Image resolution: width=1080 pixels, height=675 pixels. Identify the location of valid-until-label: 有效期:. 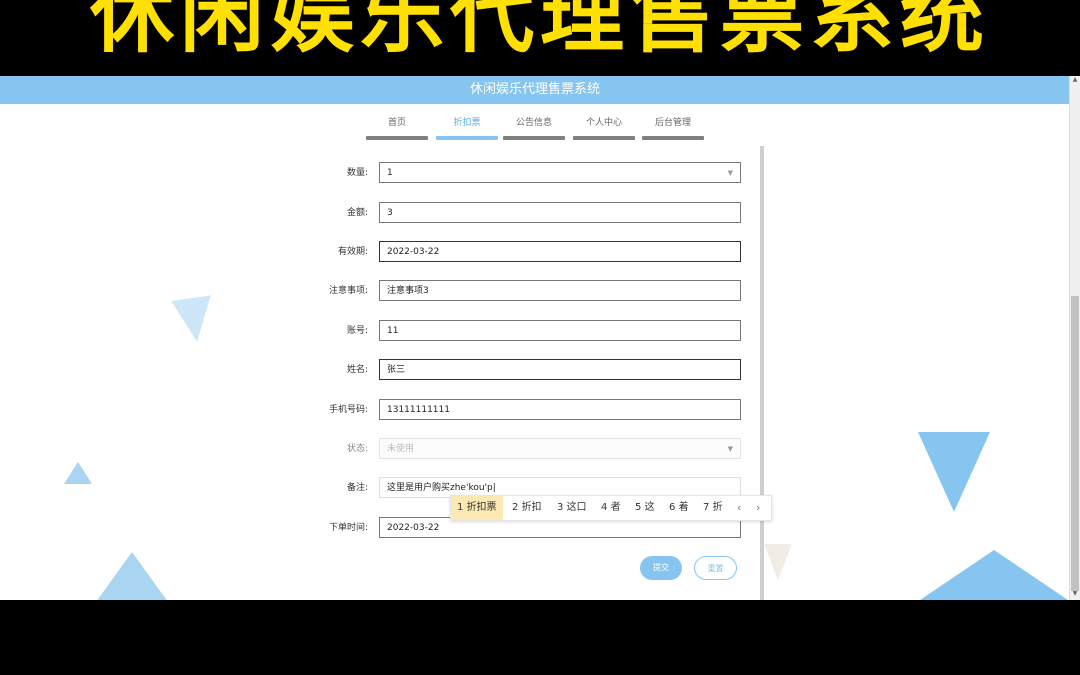
(352, 252).